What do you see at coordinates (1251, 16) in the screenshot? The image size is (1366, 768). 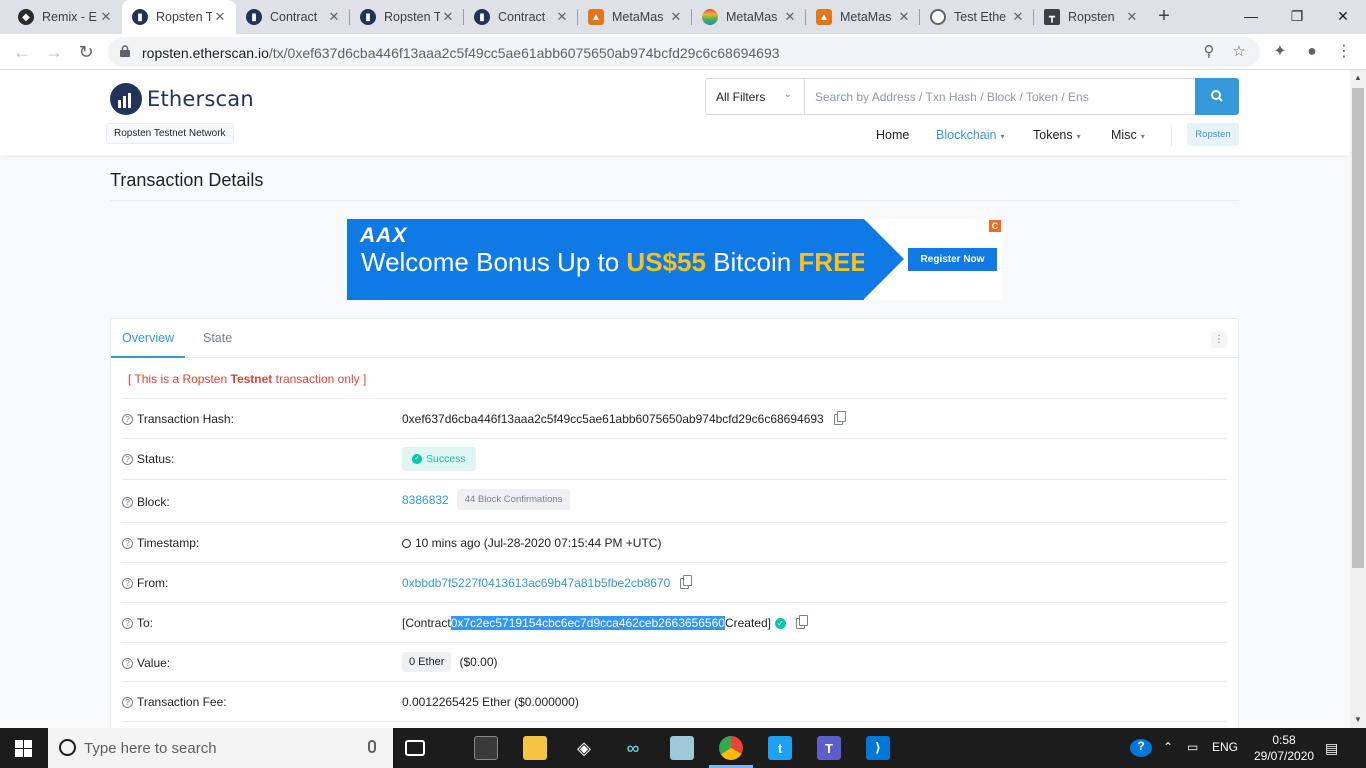 I see `minimize-icon: —` at bounding box center [1251, 16].